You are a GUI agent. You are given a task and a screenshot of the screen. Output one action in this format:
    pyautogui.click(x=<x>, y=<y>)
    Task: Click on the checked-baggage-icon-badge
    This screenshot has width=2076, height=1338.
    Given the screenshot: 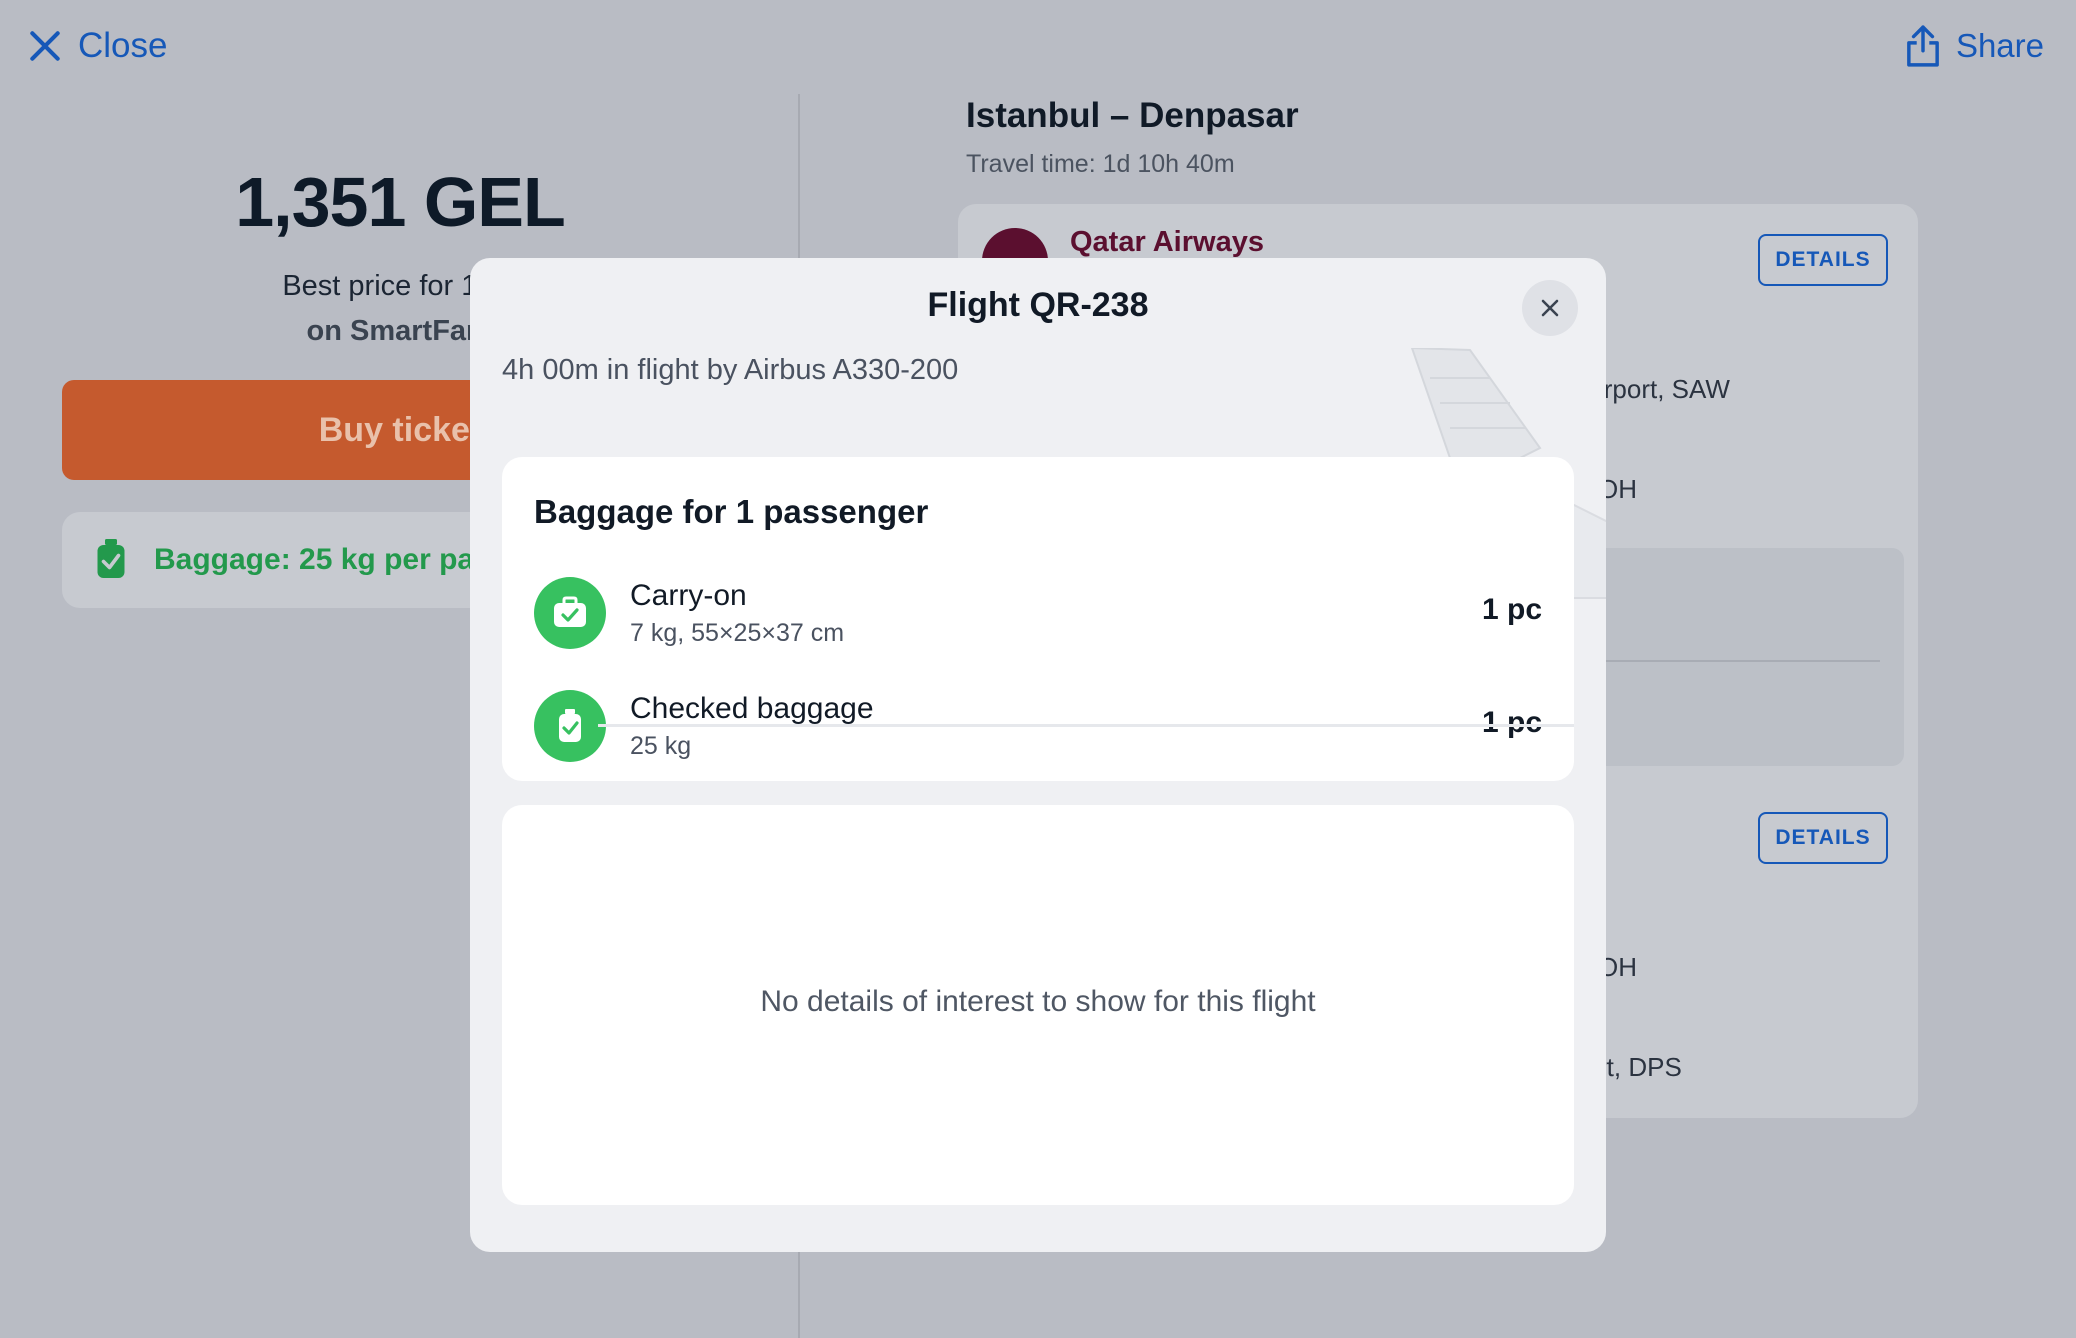 What is the action you would take?
    pyautogui.click(x=570, y=726)
    